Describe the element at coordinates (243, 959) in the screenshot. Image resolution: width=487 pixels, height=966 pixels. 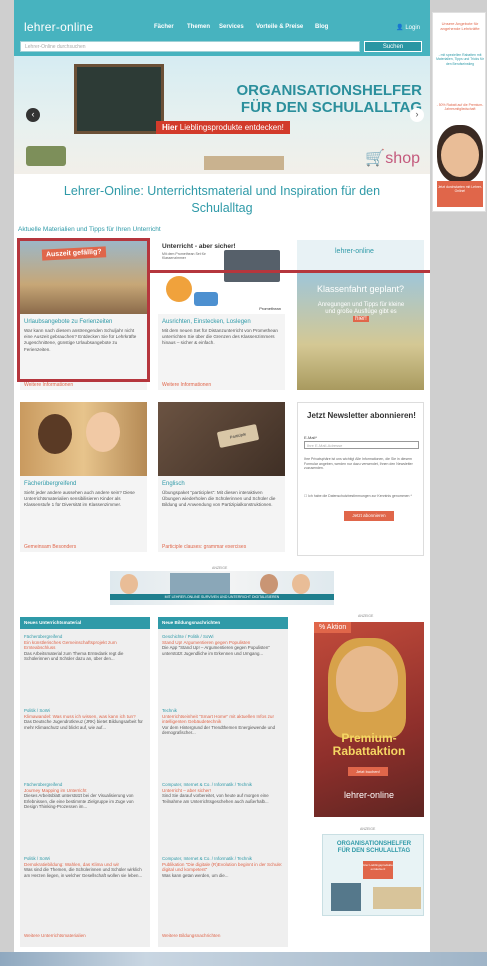
I see `taskbar` at that location.